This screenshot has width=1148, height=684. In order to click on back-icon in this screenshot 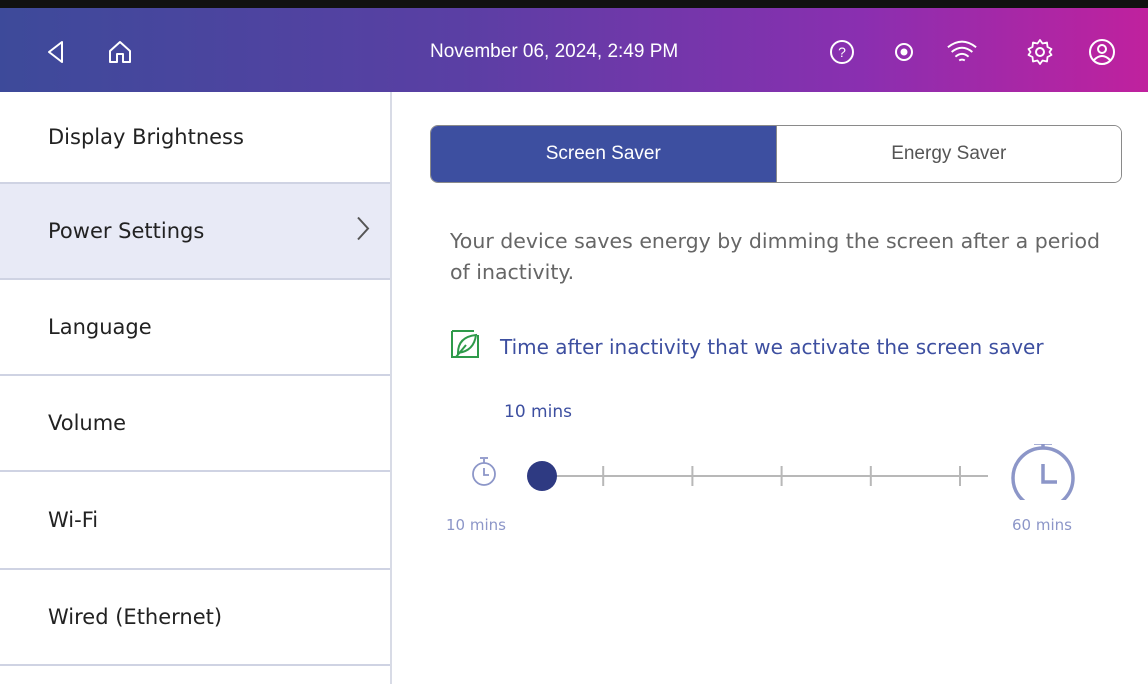, I will do `click(56, 52)`.